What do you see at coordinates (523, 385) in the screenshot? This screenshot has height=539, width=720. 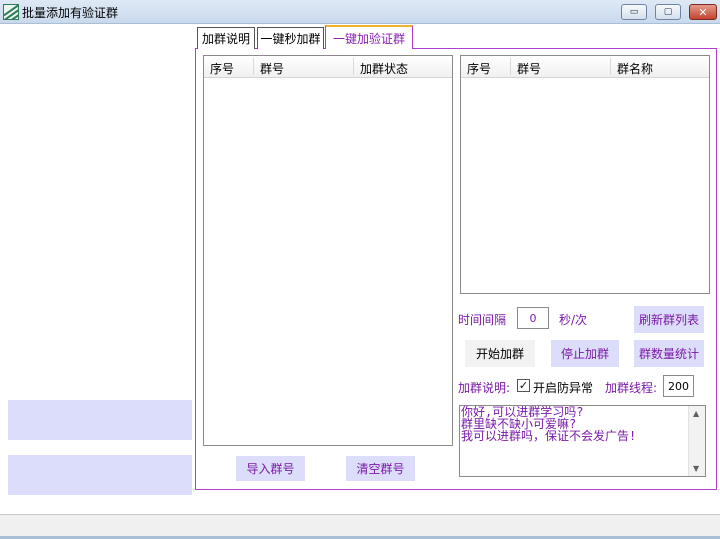 I see `anti-abnormal-checkbox: ✓` at bounding box center [523, 385].